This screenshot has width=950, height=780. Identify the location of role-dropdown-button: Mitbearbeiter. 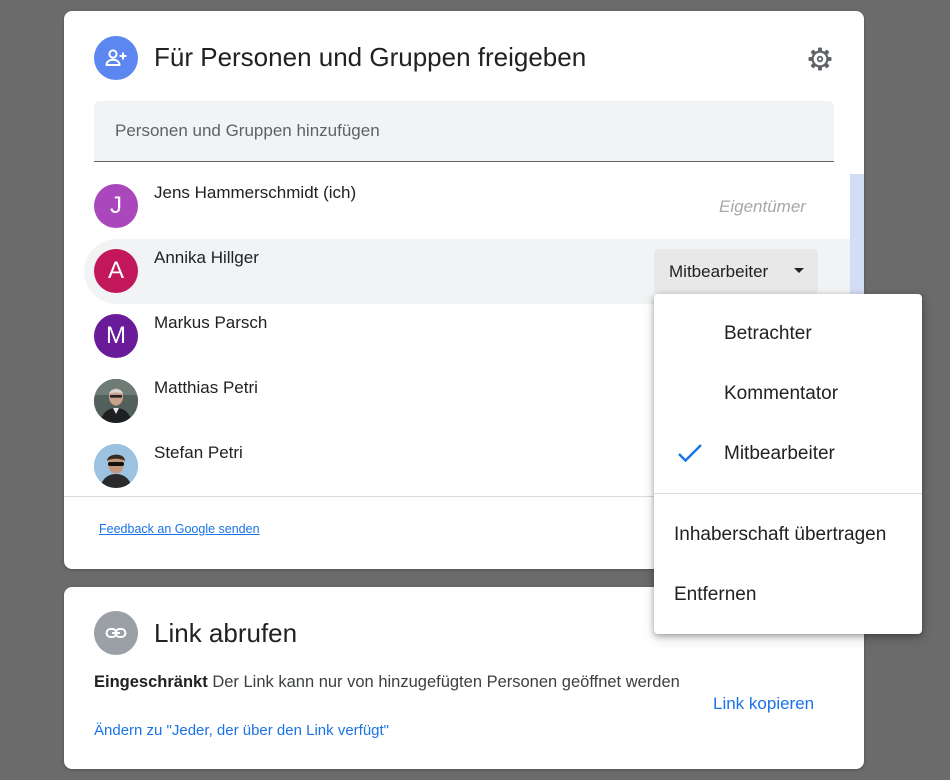
(736, 271).